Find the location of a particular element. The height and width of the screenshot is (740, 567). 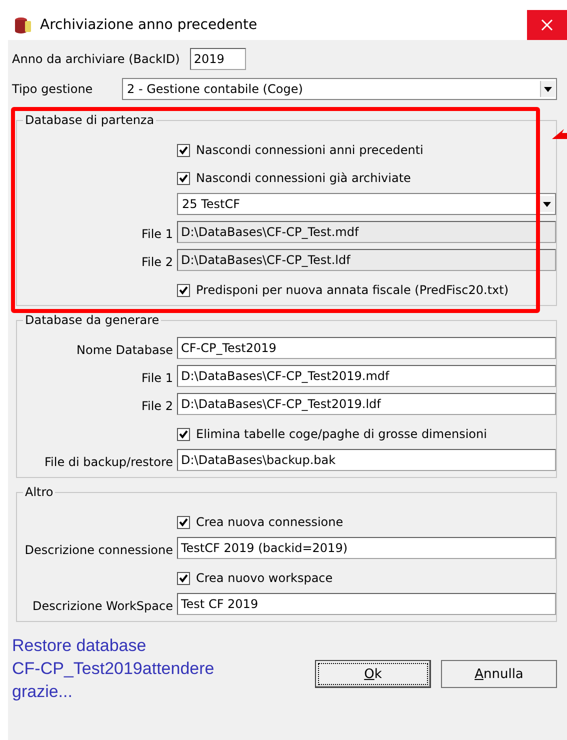

checkbox-label: Nascondi connessioni già archiviate is located at coordinates (303, 178).